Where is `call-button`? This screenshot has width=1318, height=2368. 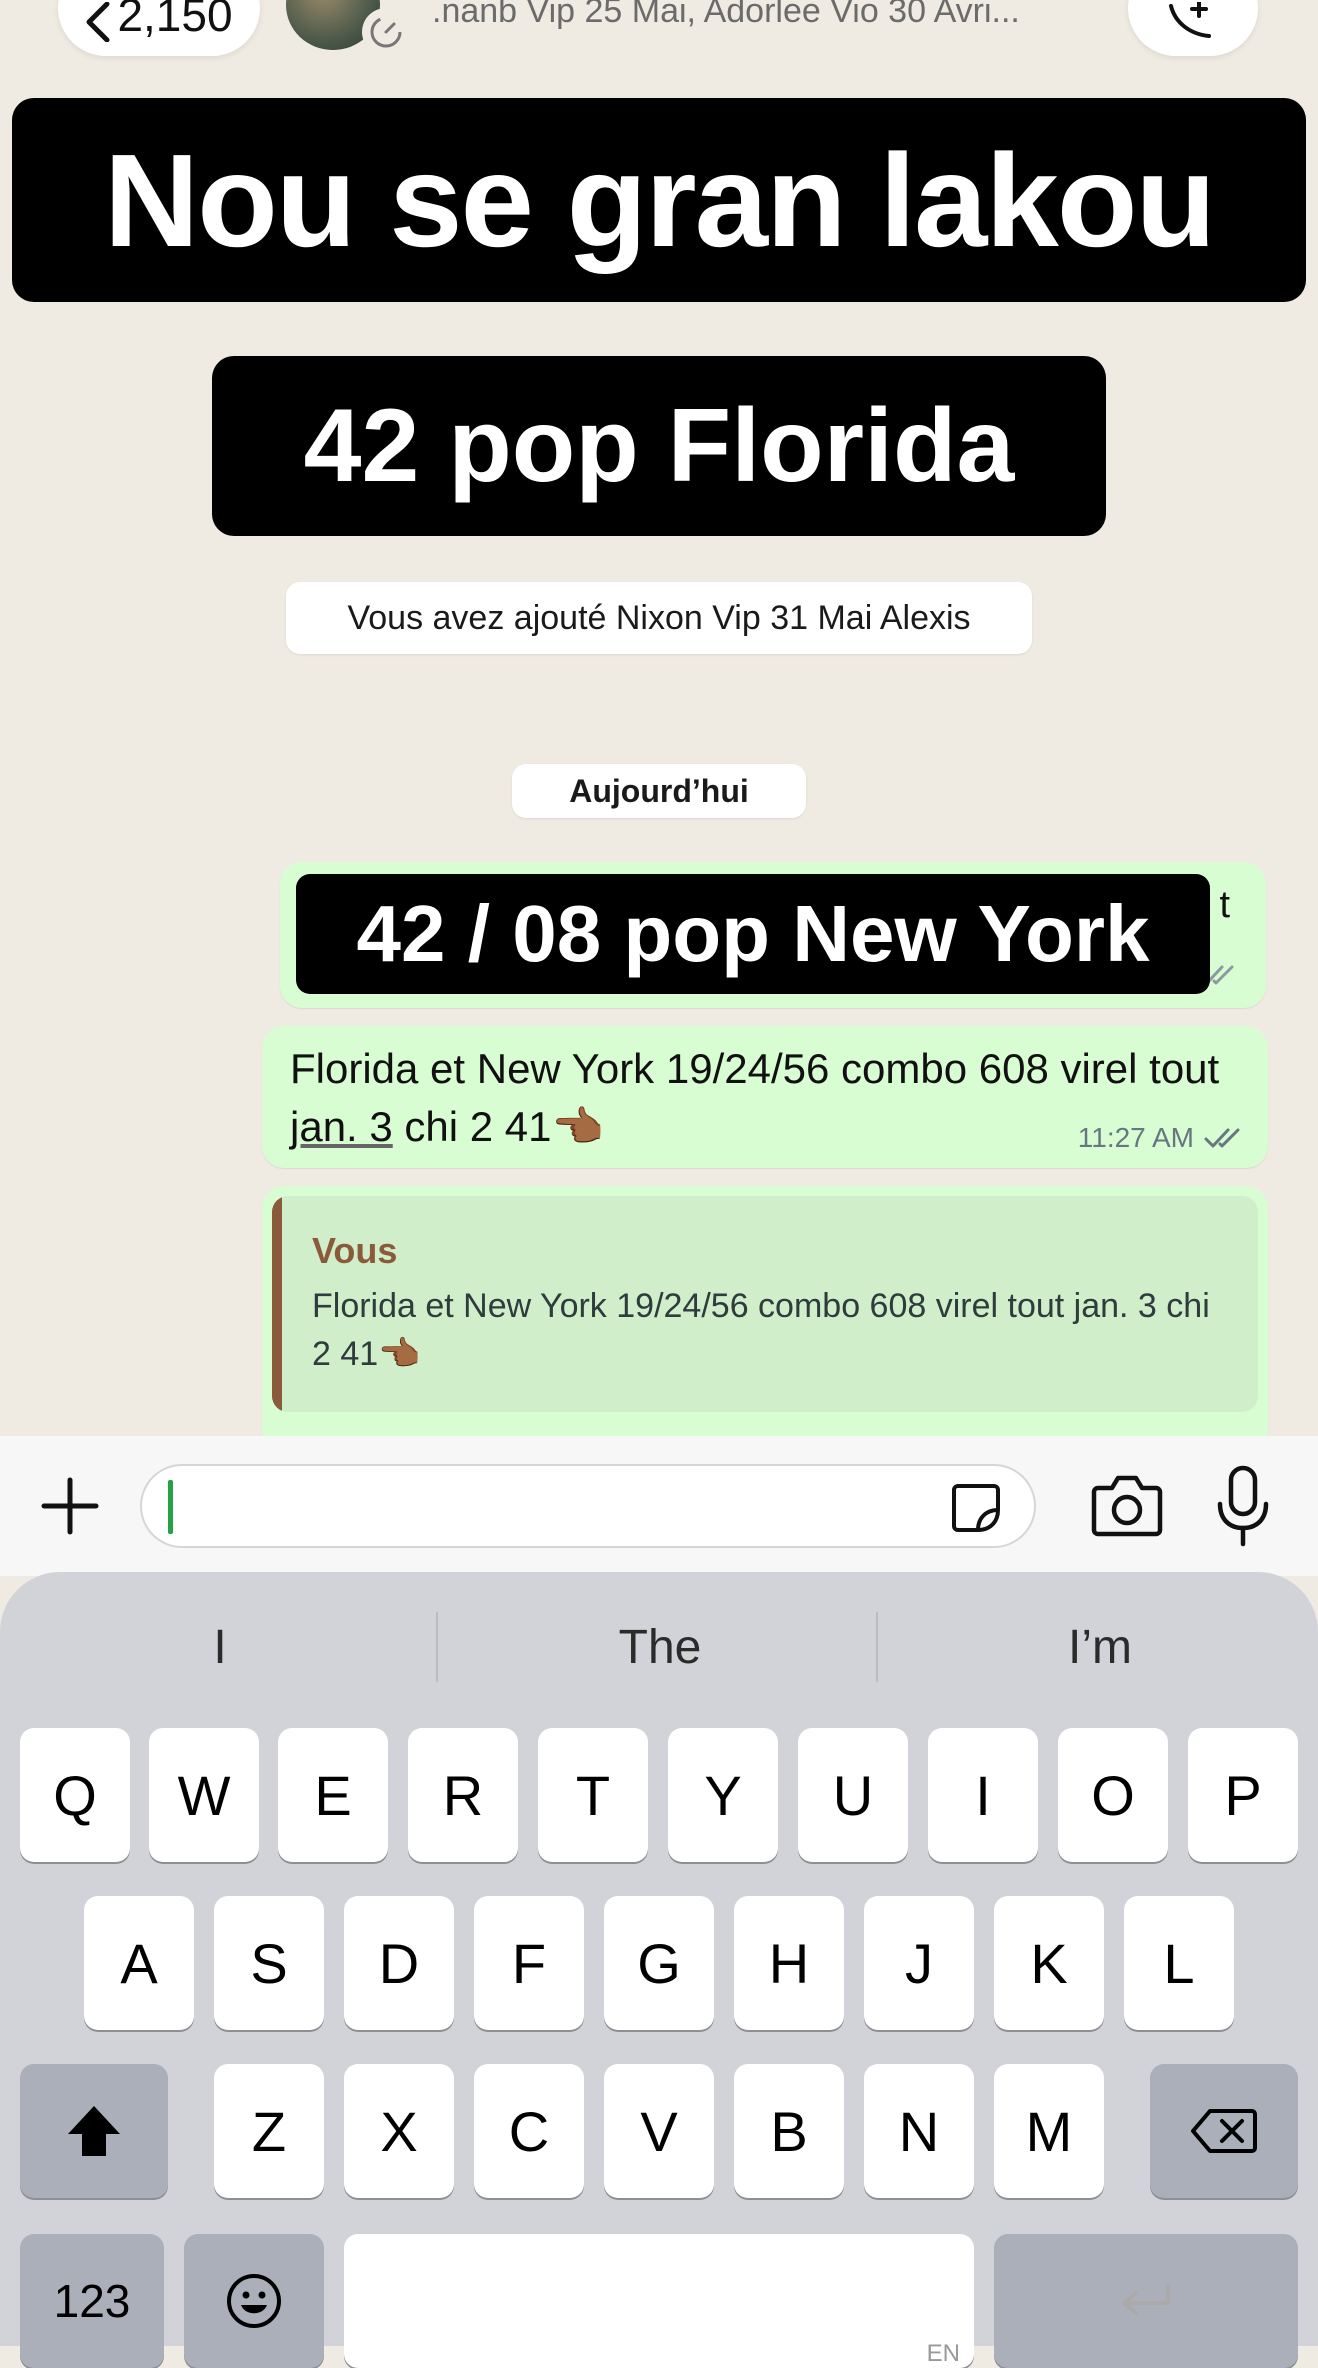
call-button is located at coordinates (1193, 28).